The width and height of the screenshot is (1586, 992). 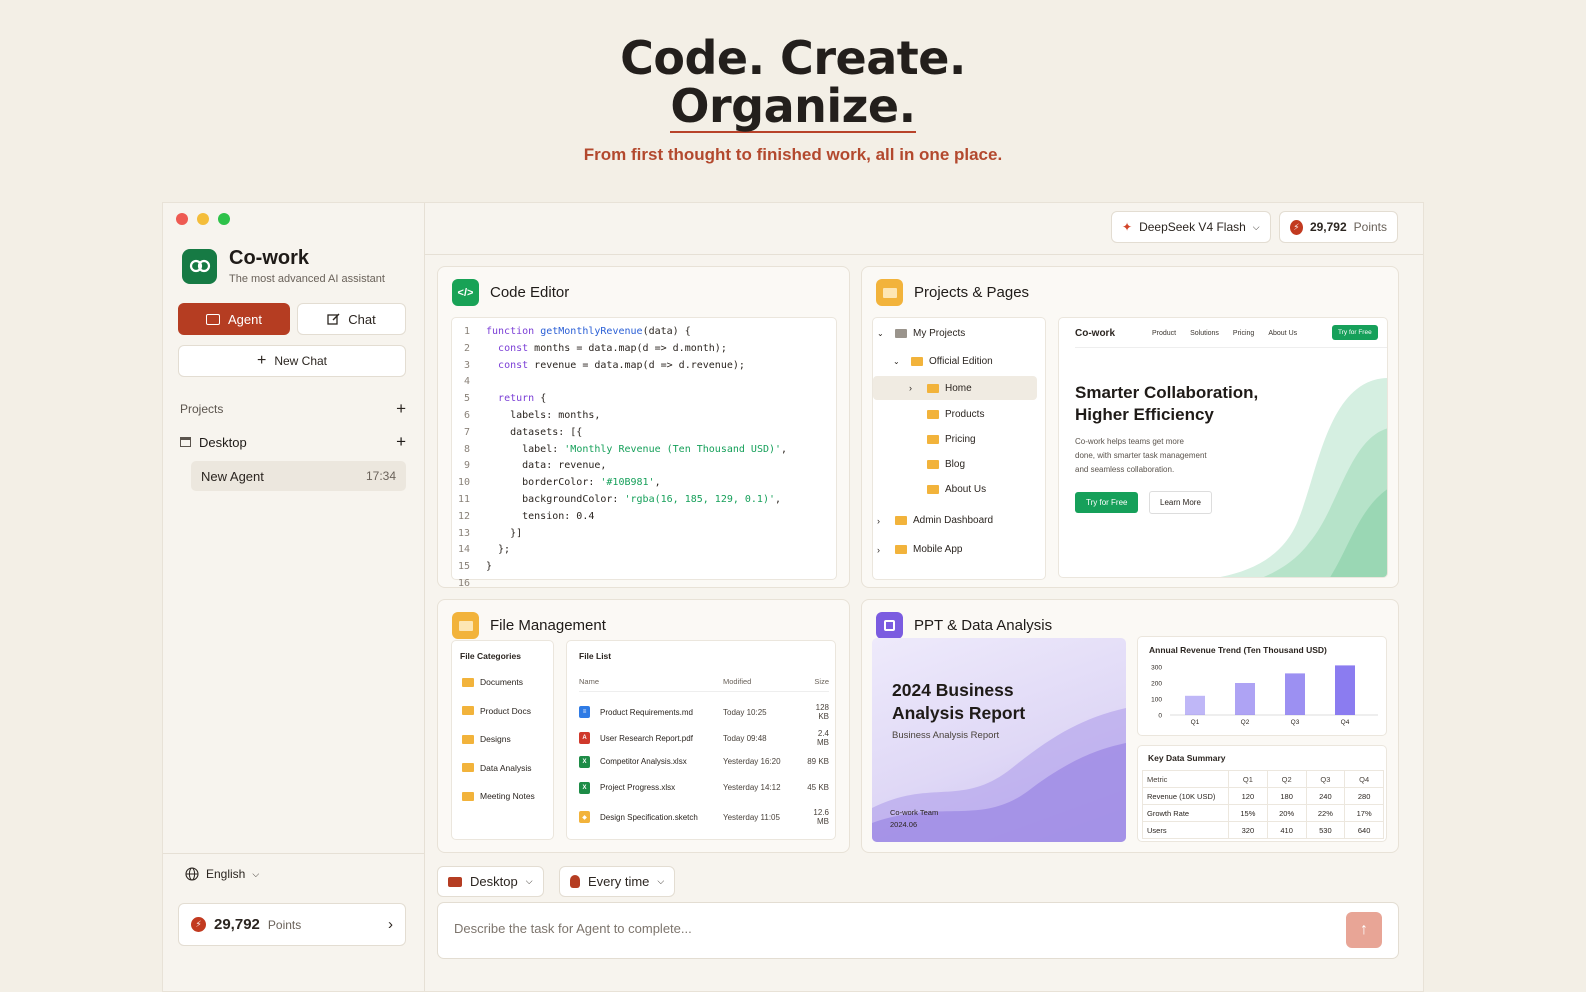 I want to click on agent-icon, so click(x=213, y=319).